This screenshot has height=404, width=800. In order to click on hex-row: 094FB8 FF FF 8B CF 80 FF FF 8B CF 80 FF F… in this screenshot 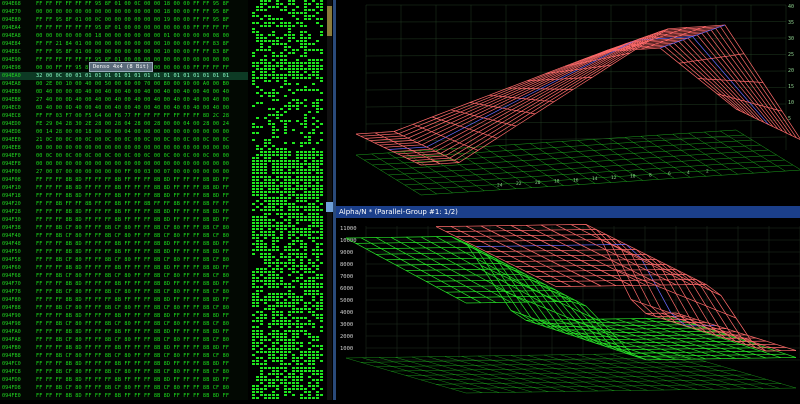, I will do `click(124, 356)`.